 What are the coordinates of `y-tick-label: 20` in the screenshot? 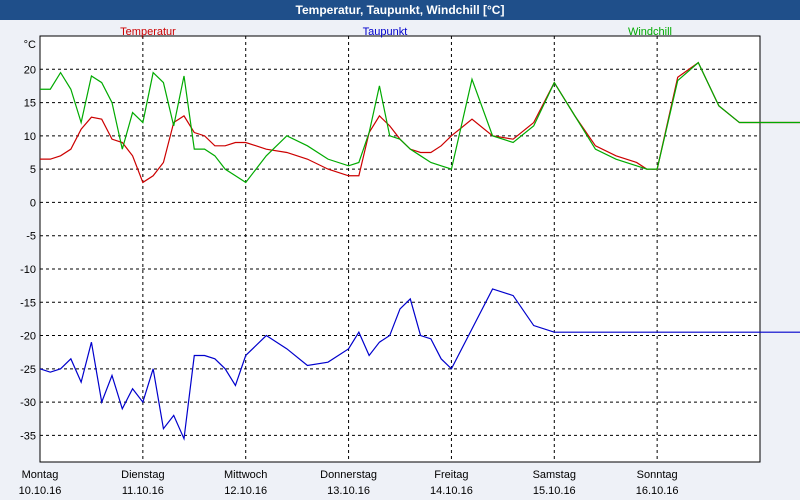 It's located at (30, 70).